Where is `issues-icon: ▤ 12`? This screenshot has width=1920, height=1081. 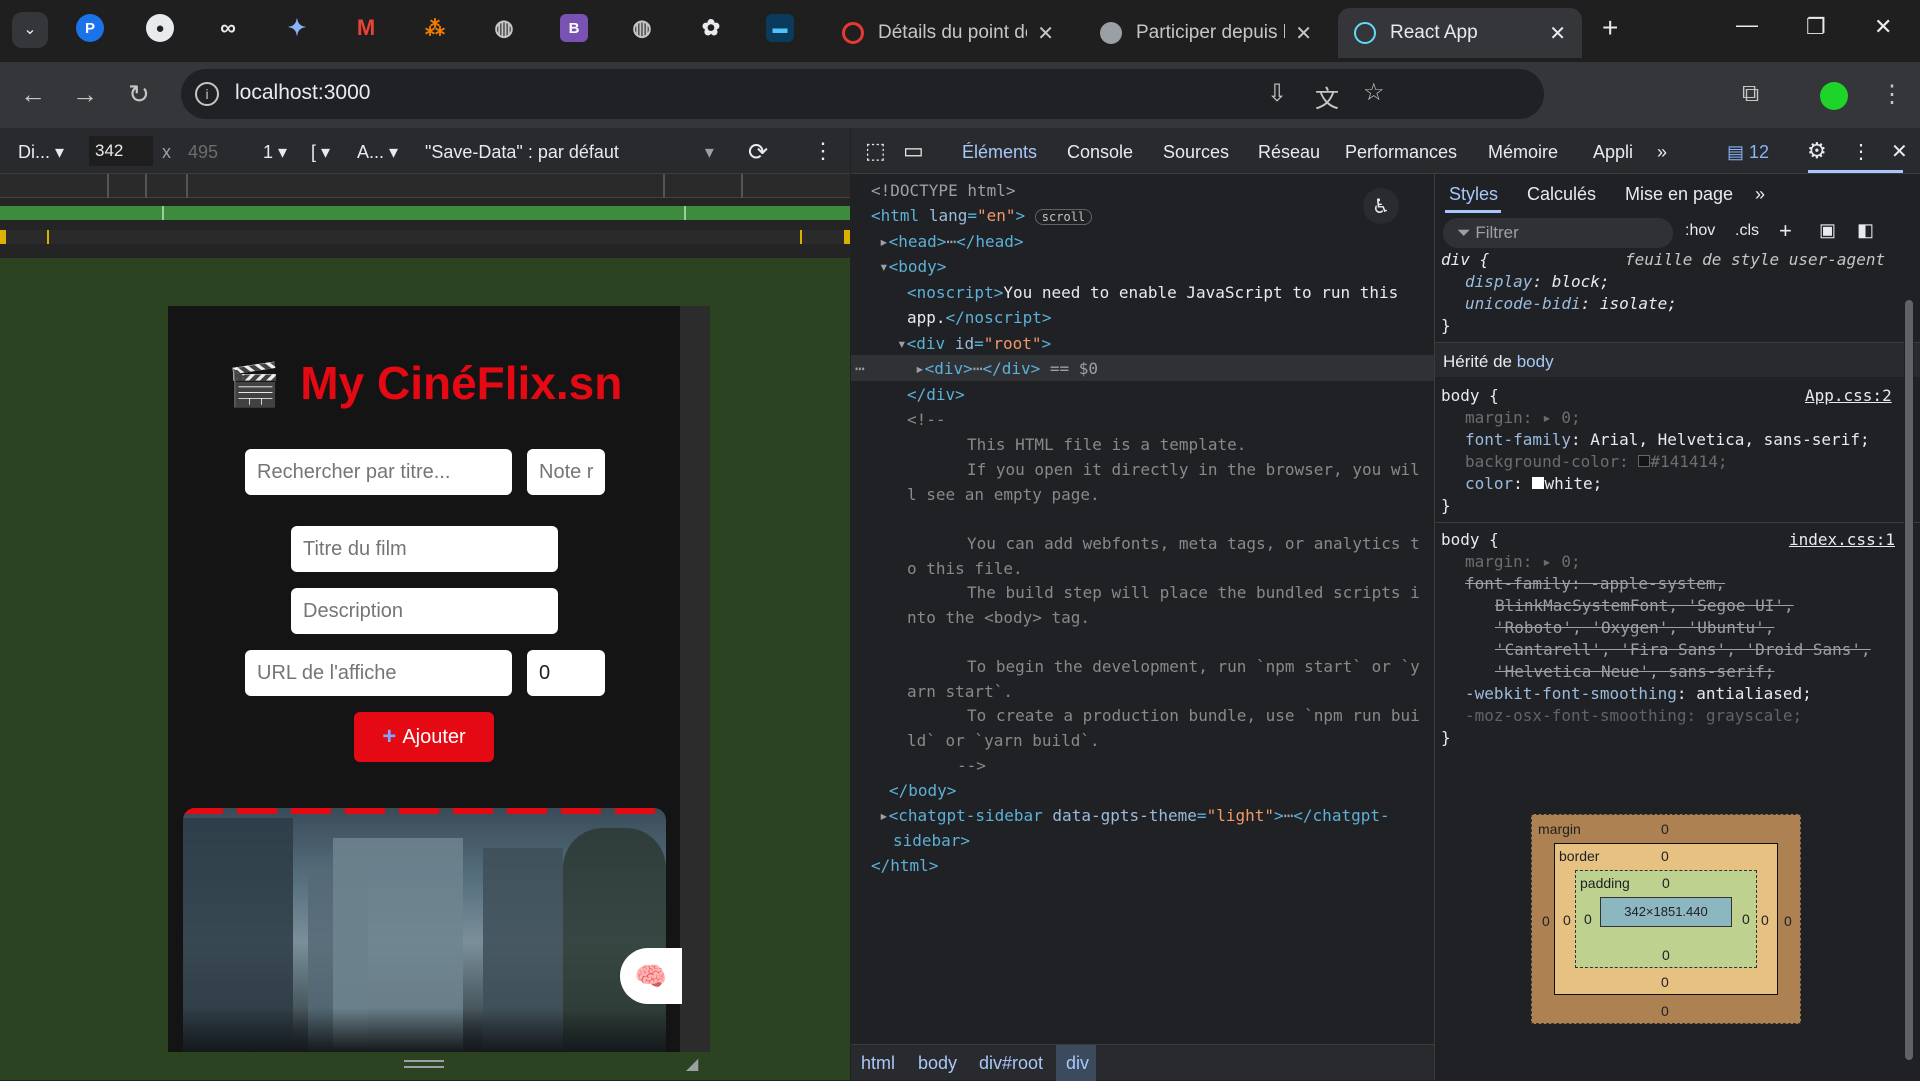
issues-icon: ▤ 12 is located at coordinates (1748, 152).